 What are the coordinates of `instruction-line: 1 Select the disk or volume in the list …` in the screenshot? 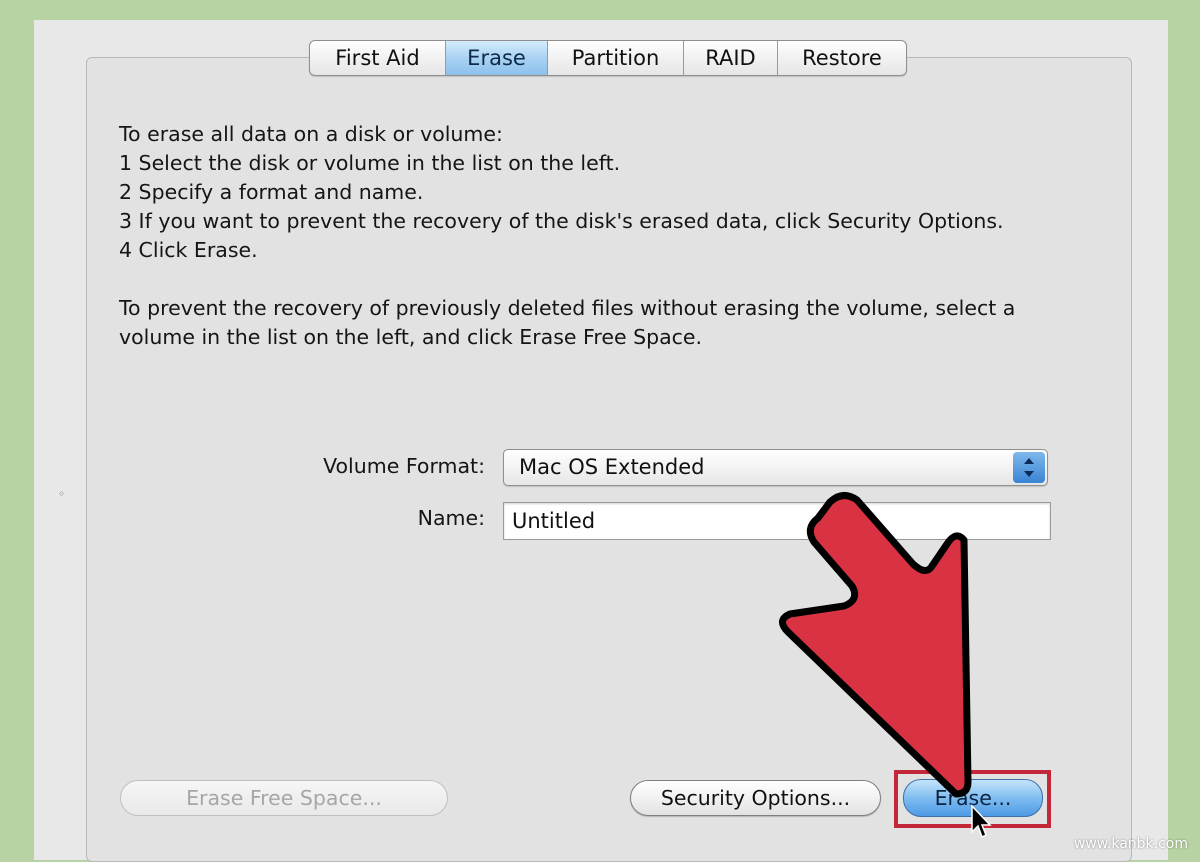 It's located at (370, 163).